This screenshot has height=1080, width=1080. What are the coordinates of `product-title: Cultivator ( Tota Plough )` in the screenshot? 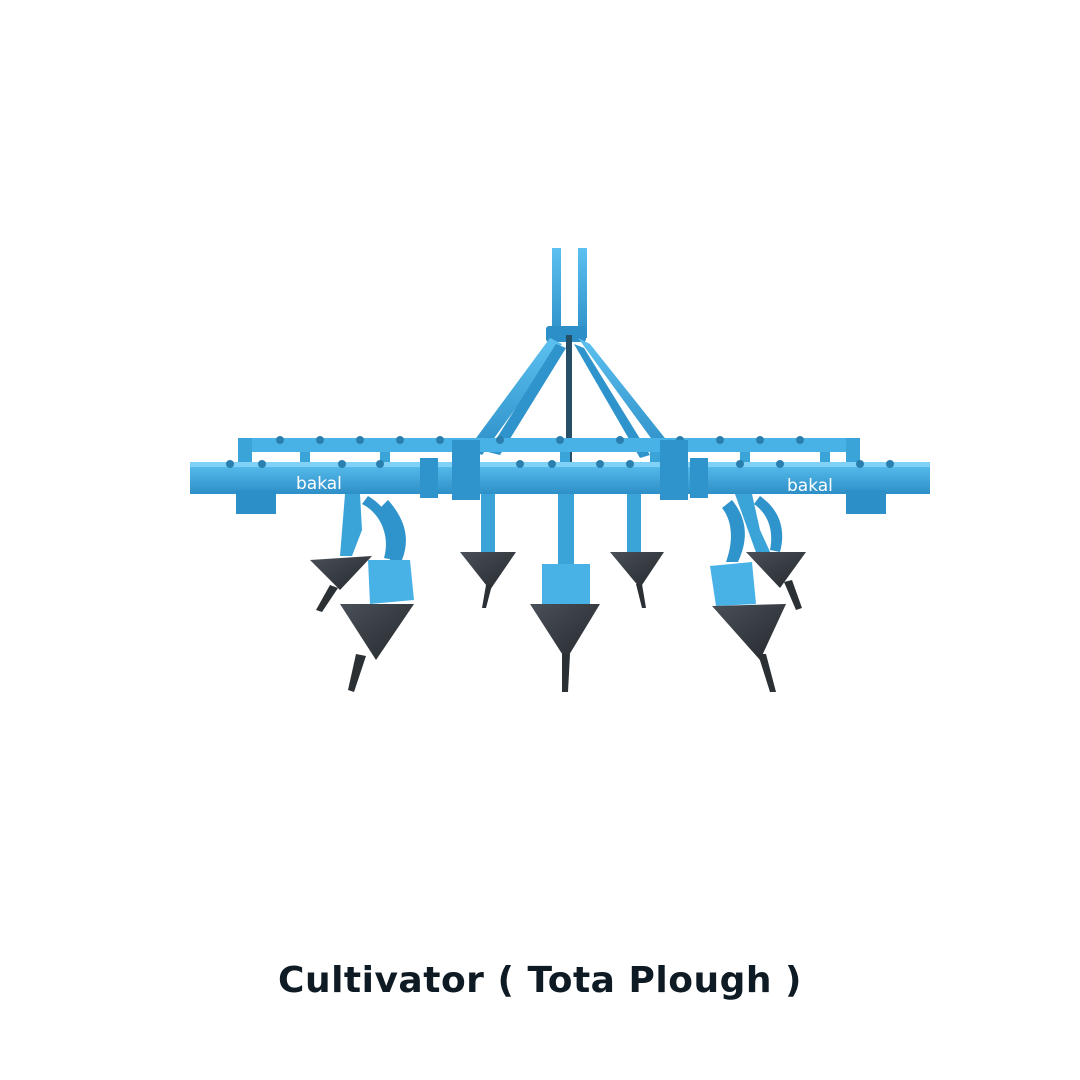 It's located at (540, 980).